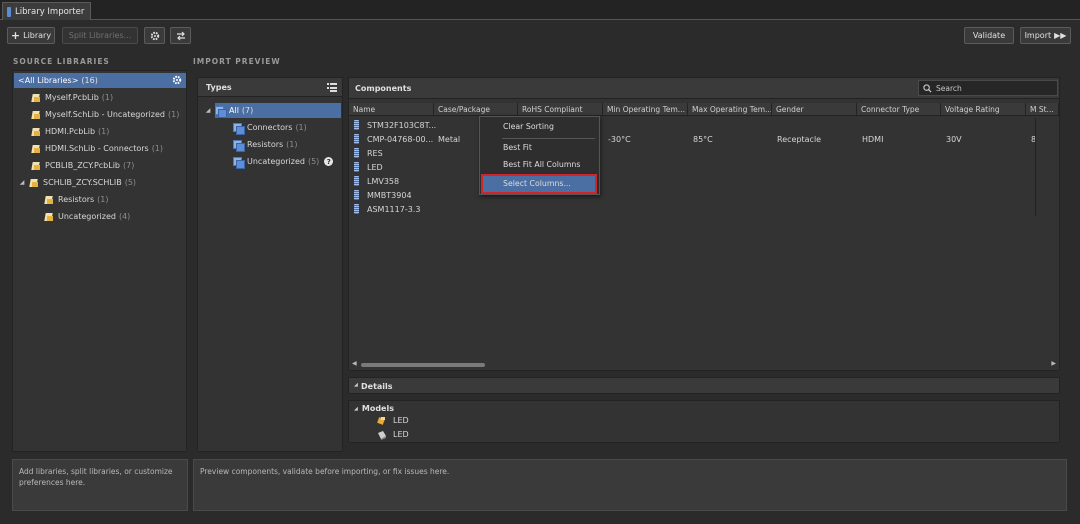 The image size is (1080, 524). I want to click on tab-title: Library Importer, so click(50, 11).